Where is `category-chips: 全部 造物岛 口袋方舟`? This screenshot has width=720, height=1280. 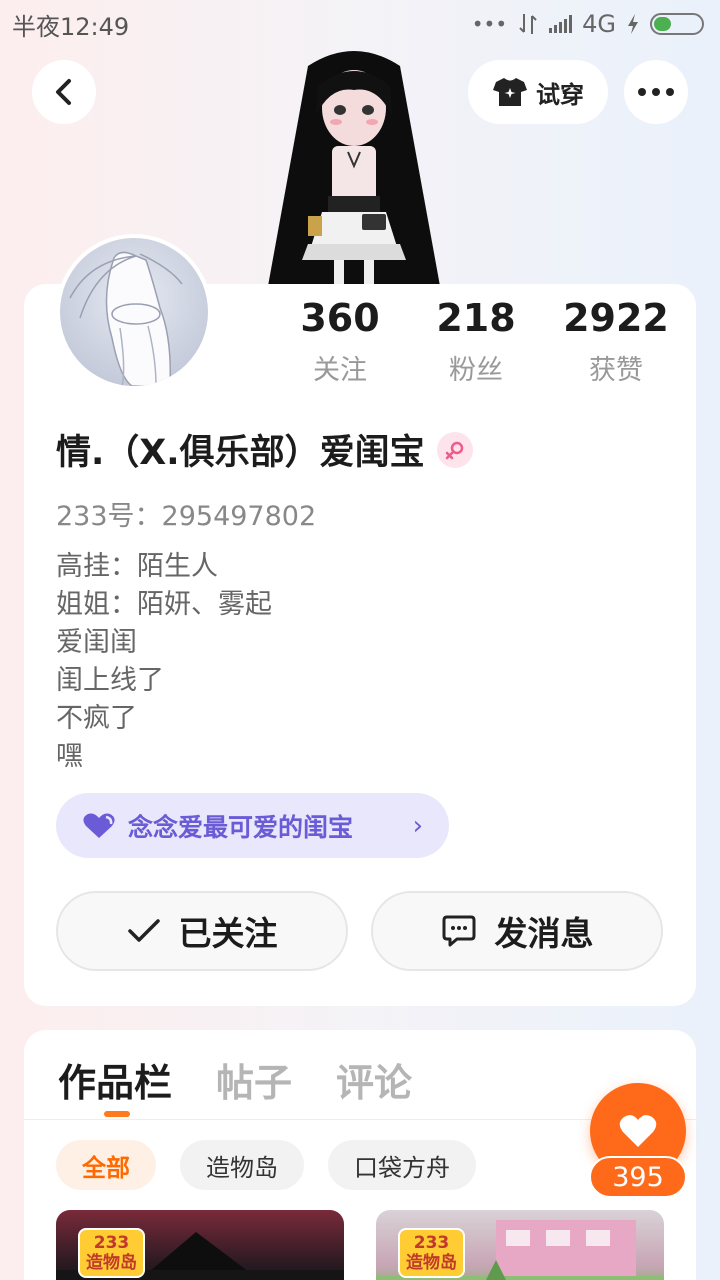
category-chips: 全部 造物岛 口袋方舟 is located at coordinates (266, 1165).